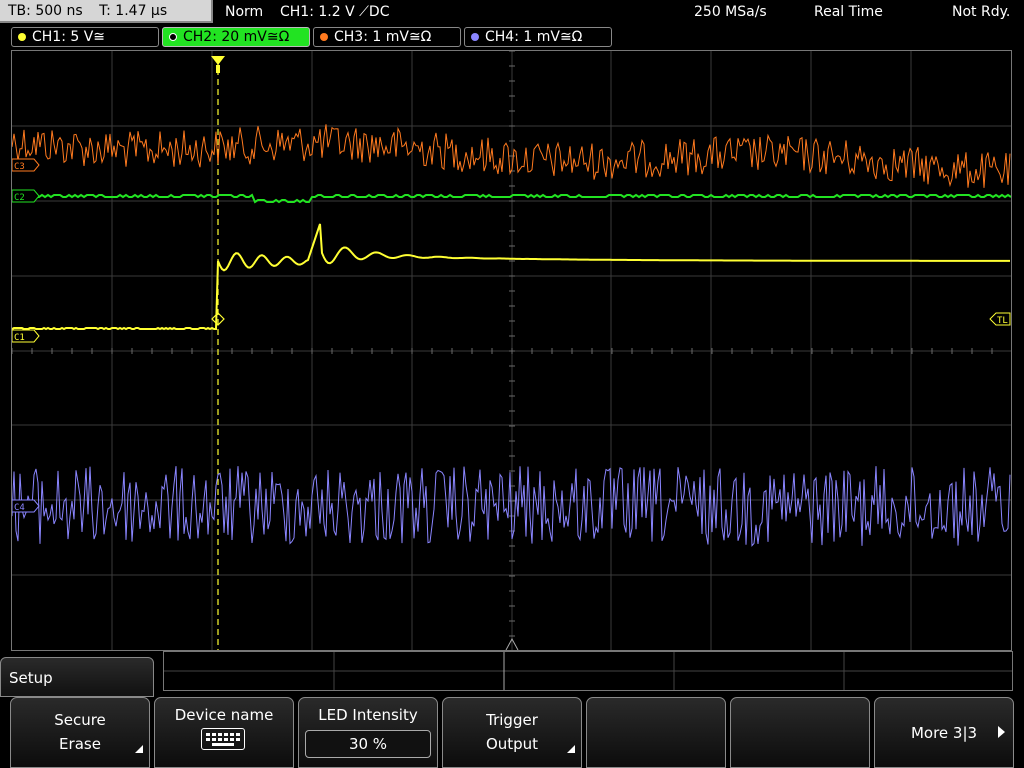  What do you see at coordinates (512, 720) in the screenshot?
I see `trigger-output-label-1: Trigger` at bounding box center [512, 720].